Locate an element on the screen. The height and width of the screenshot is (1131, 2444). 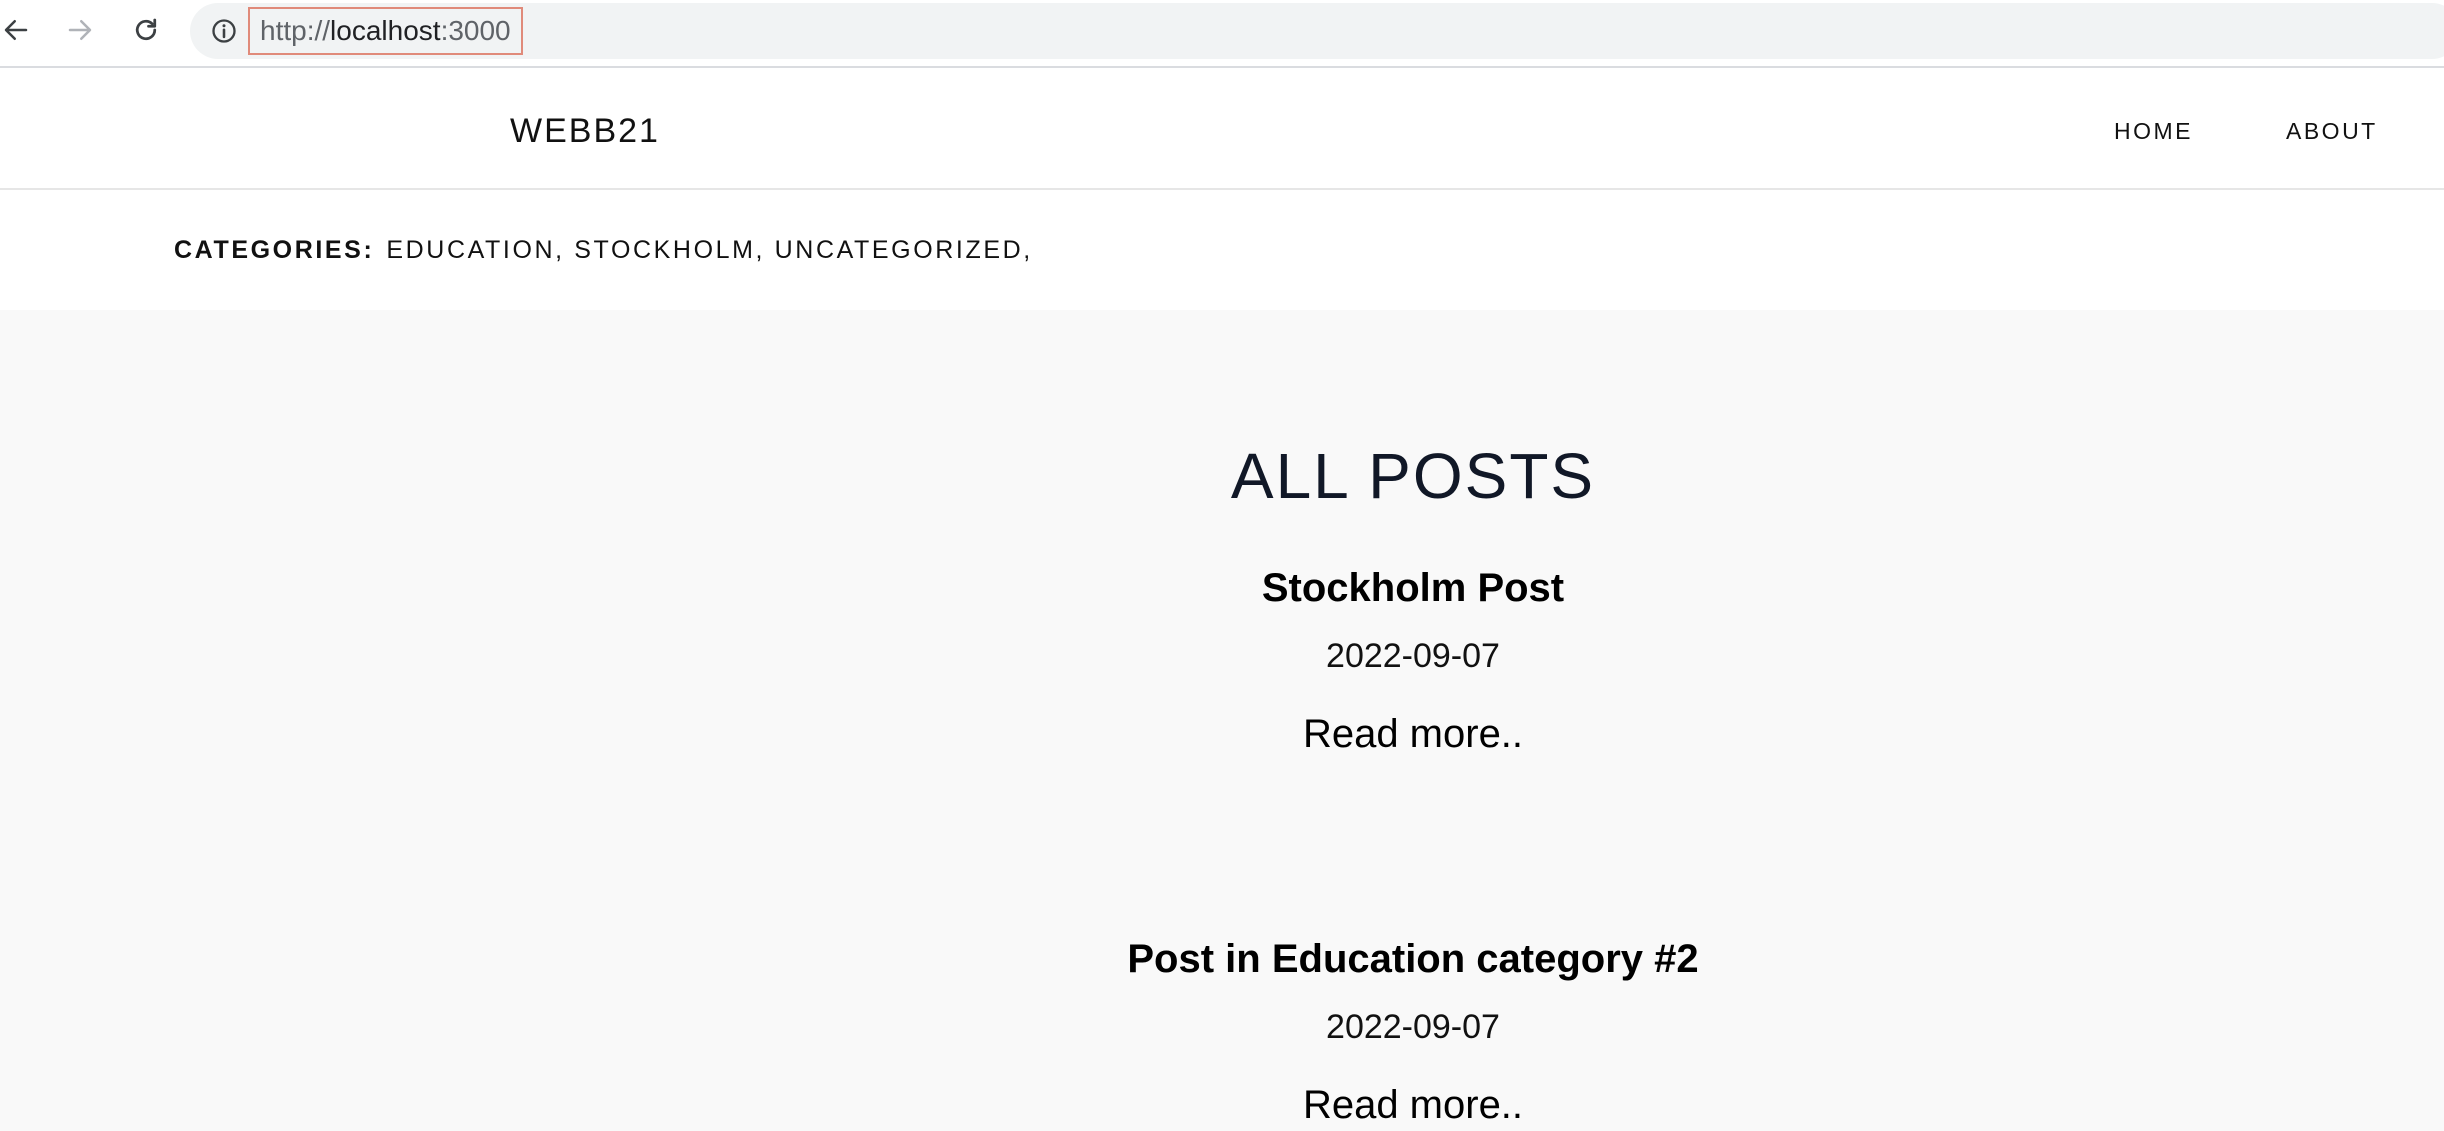
page-title: ALL POSTS is located at coordinates (1413, 475).